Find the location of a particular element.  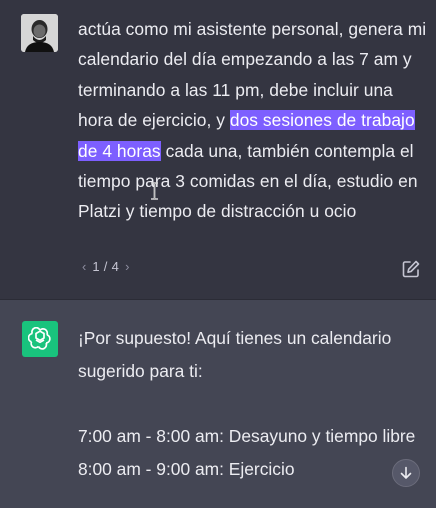

arrow-down-icon is located at coordinates (406, 472).